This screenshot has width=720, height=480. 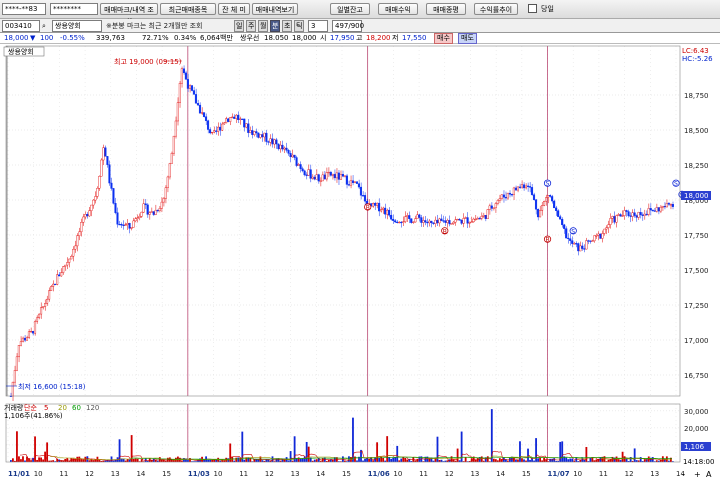 I want to click on current-price: 18,000, so click(x=16, y=38).